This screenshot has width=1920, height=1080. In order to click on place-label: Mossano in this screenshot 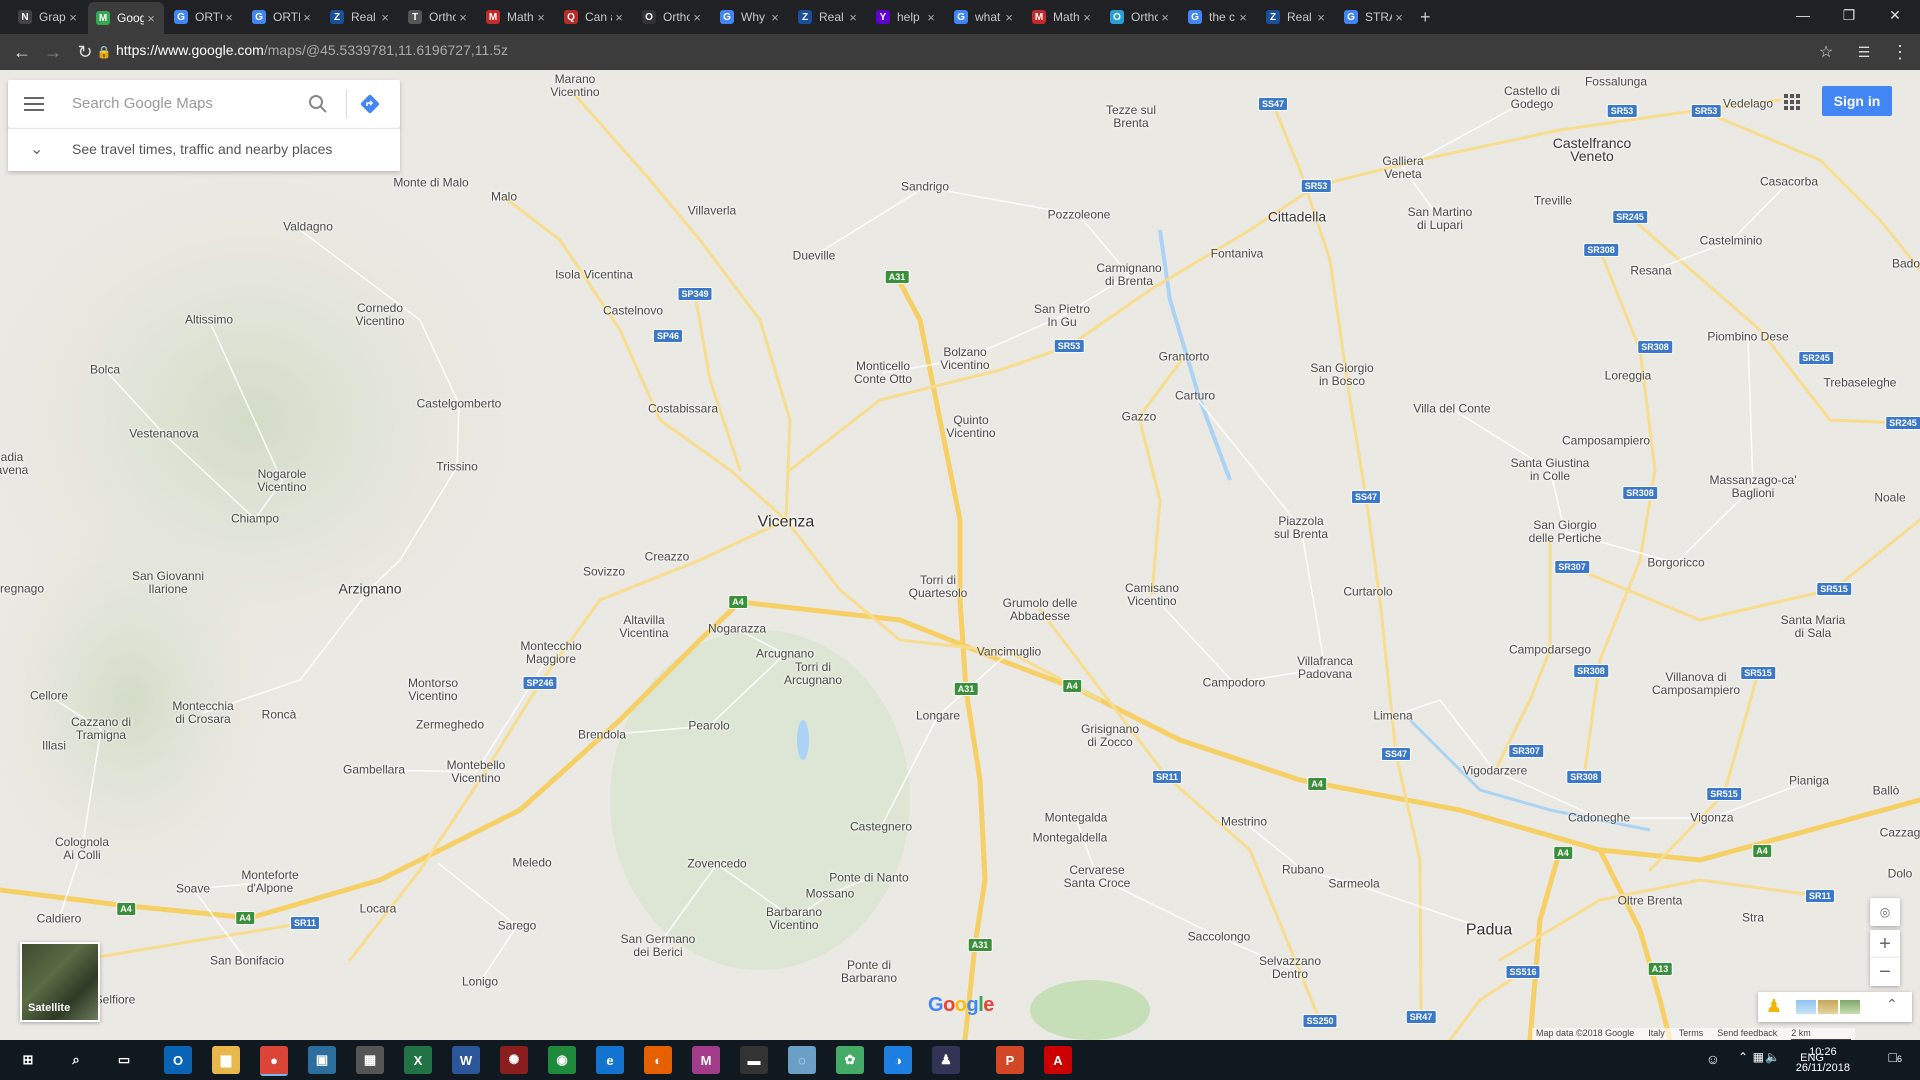, I will do `click(830, 894)`.